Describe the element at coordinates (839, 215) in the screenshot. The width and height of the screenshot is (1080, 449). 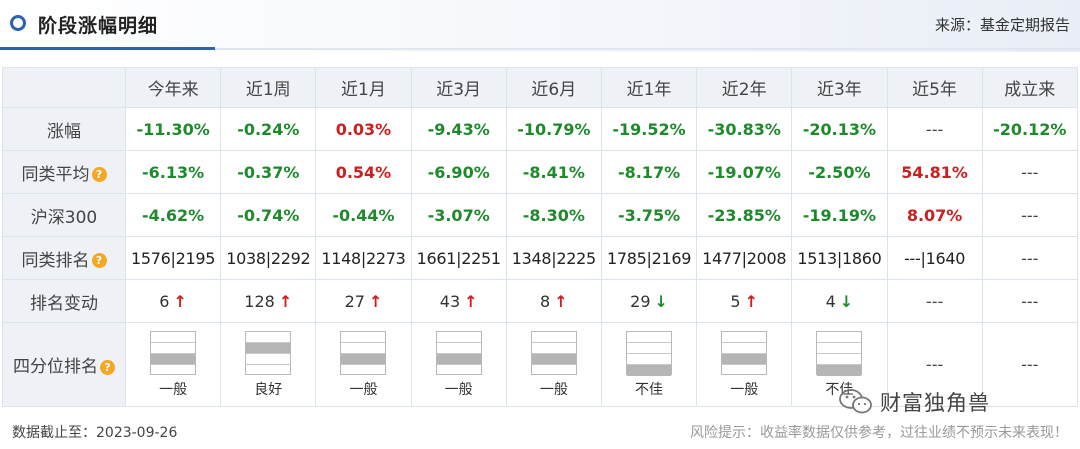
I see `value-cell: -19.19%` at that location.